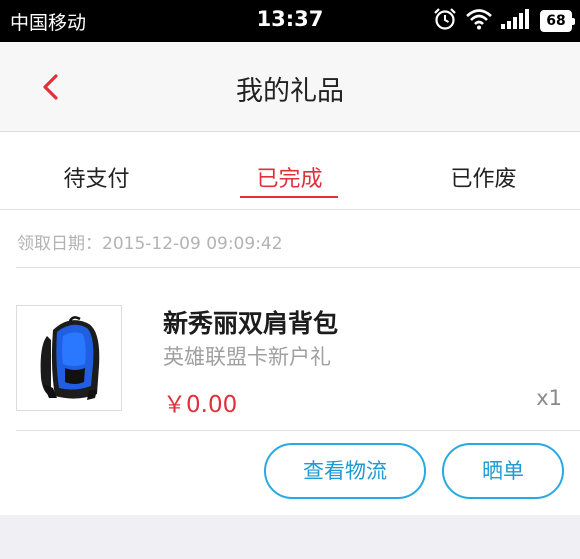  I want to click on product-description: 英雄联盟卡新户礼, so click(247, 357).